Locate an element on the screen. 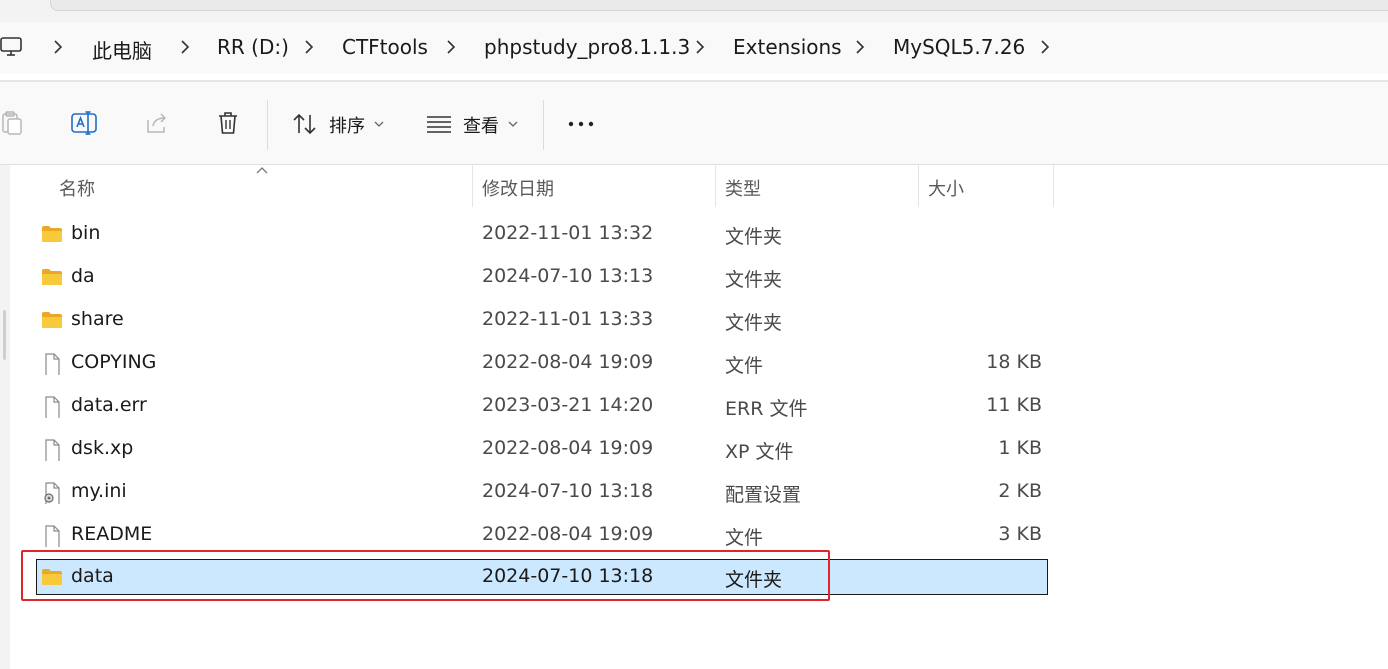  file-row: COPYING 2022-08-04 19:09 文件 18 KB is located at coordinates (542, 363).